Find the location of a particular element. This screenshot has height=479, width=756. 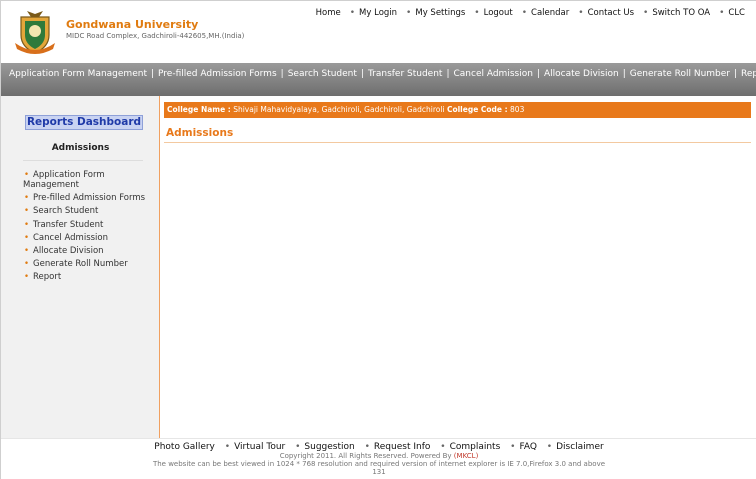

title-divider is located at coordinates (457, 142).